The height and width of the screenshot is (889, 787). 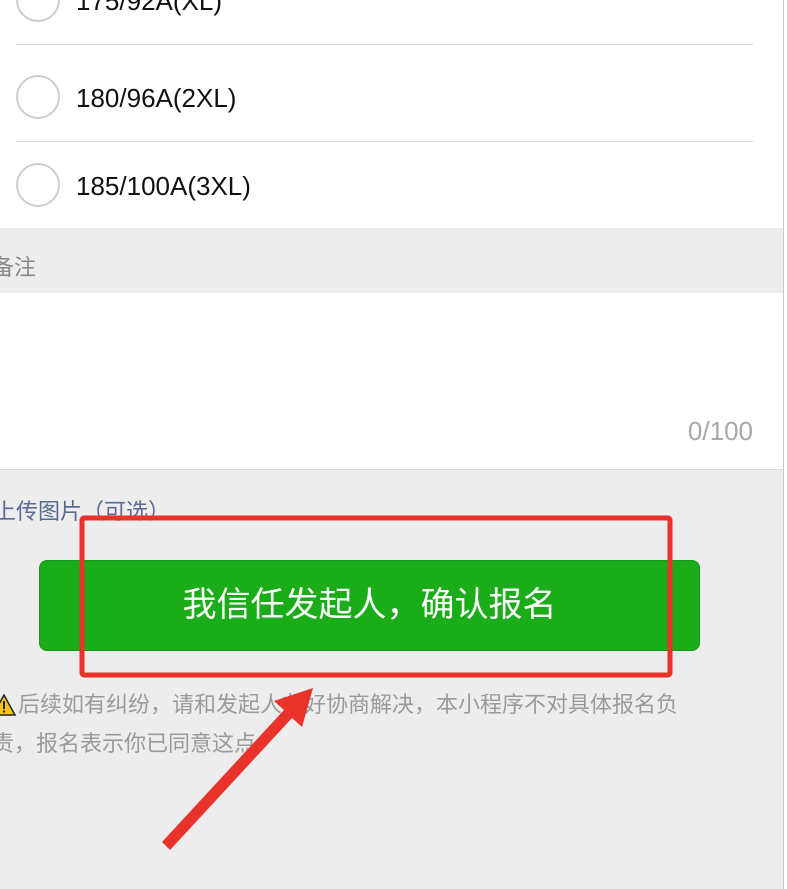 I want to click on size-option-xl: 175/92A(XL), so click(x=391, y=22).